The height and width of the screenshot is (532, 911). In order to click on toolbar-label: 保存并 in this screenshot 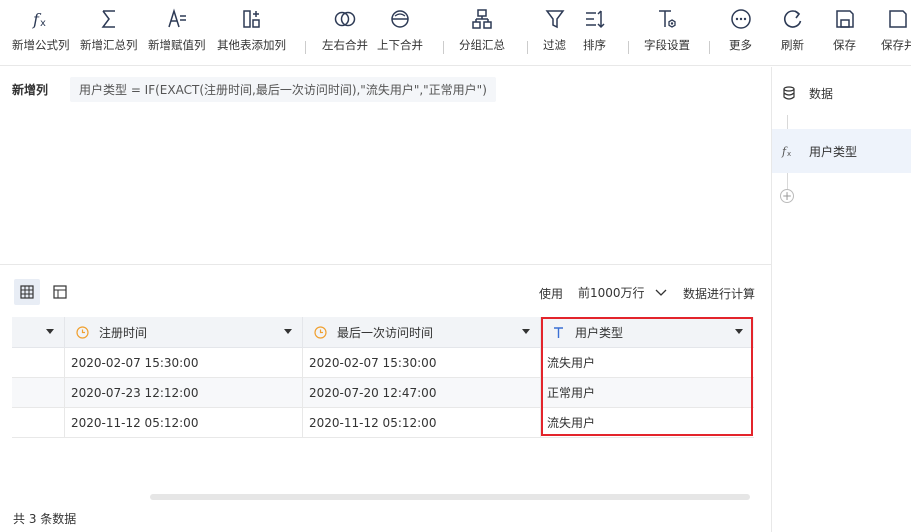, I will do `click(896, 45)`.